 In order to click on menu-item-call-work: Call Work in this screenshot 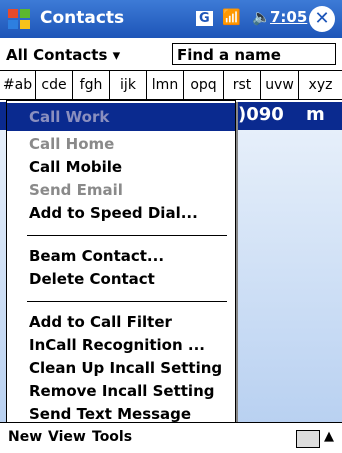, I will do `click(121, 117)`.